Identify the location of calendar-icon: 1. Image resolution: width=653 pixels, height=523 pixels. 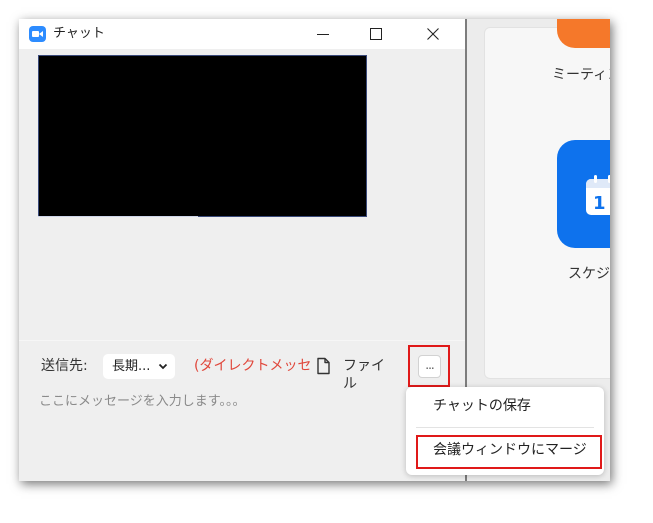
(598, 195).